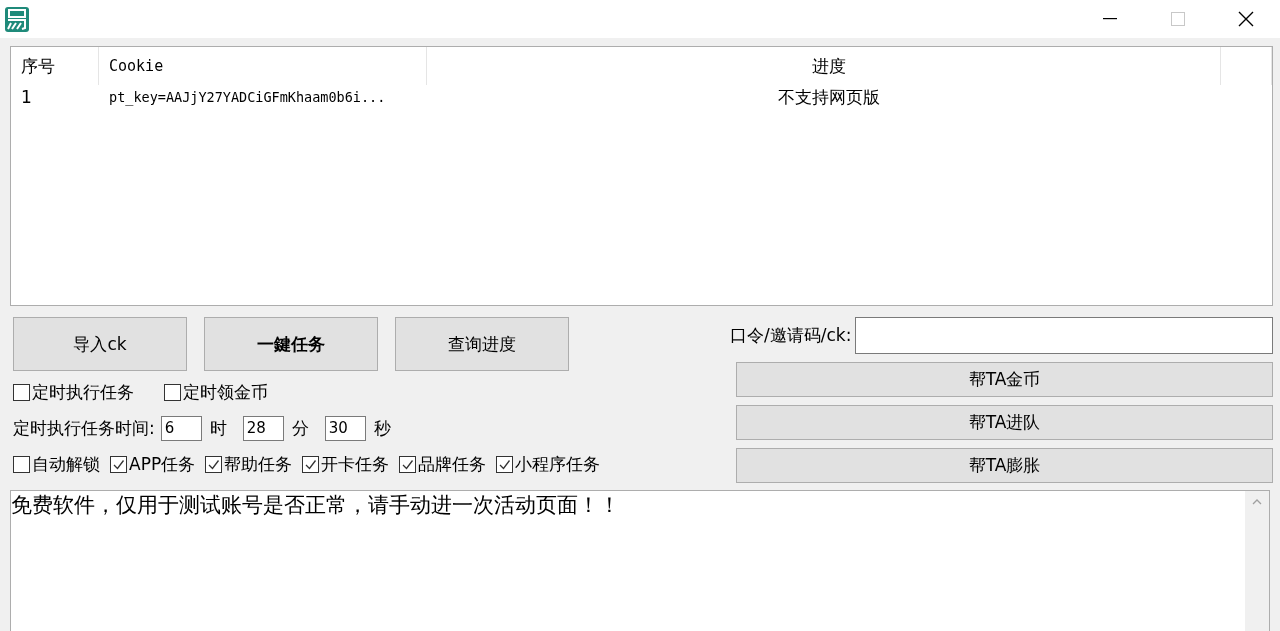 Image resolution: width=1280 pixels, height=631 pixels. Describe the element at coordinates (558, 464) in the screenshot. I see `checkbox-label: 小程序任务` at that location.